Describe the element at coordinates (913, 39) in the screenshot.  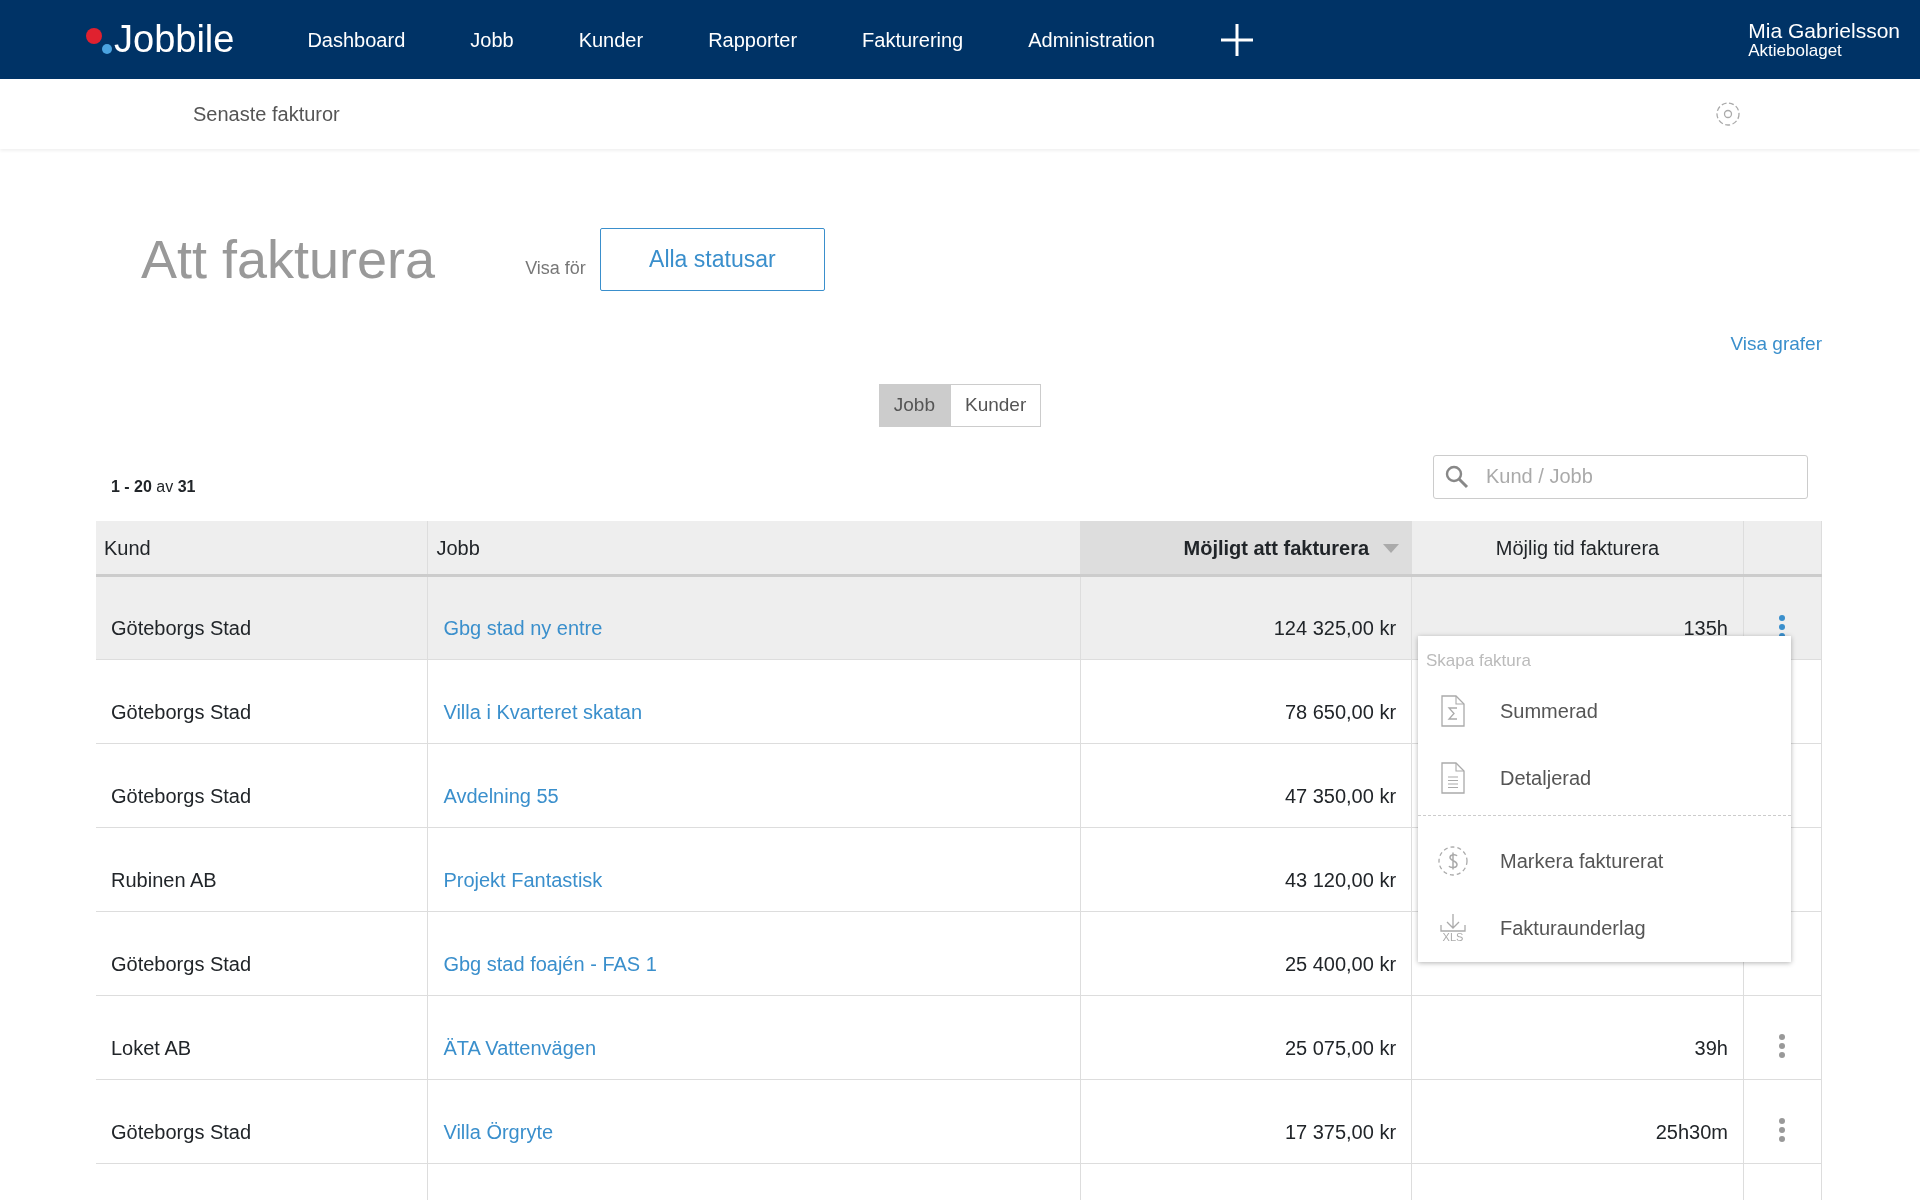
I see `nav-link: Fakturering` at that location.